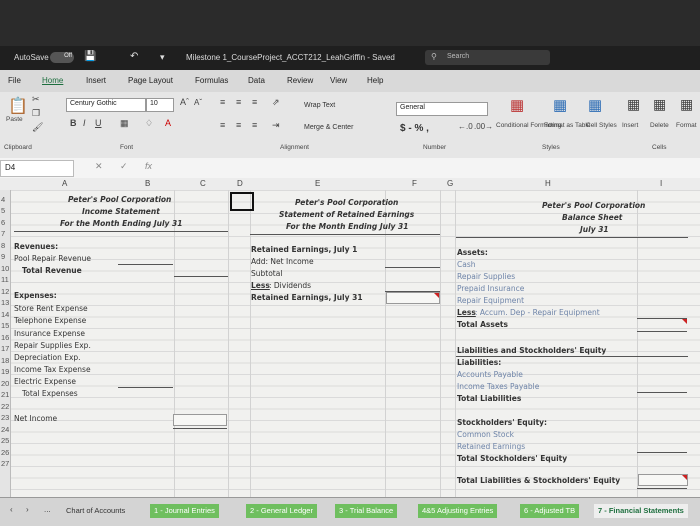  Describe the element at coordinates (3, 210) in the screenshot. I see `row-number: 5` at that location.